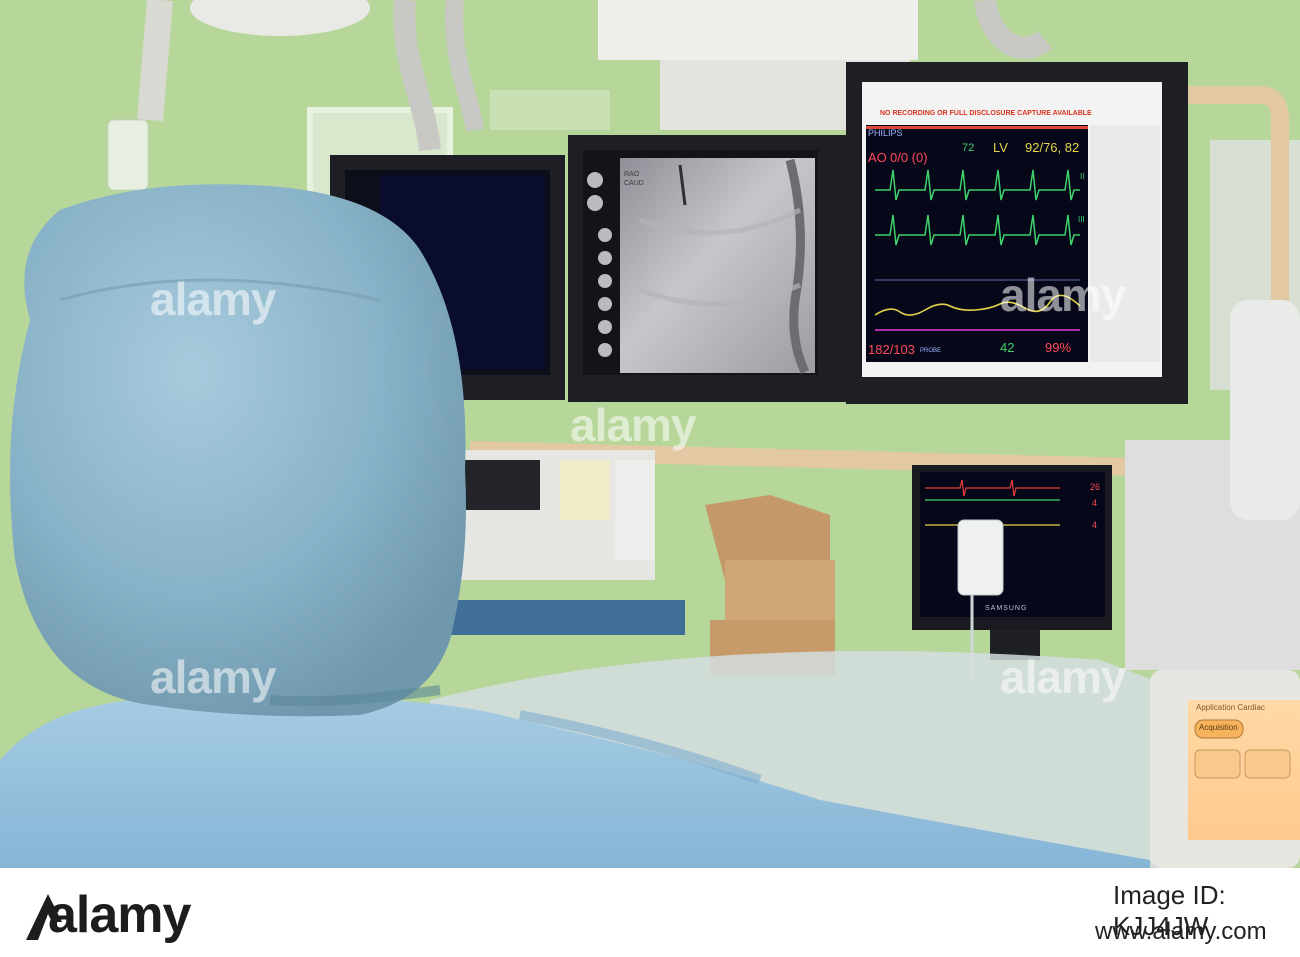  Describe the element at coordinates (885, 133) in the screenshot. I see `monitor-brand: PHILIPS` at that location.